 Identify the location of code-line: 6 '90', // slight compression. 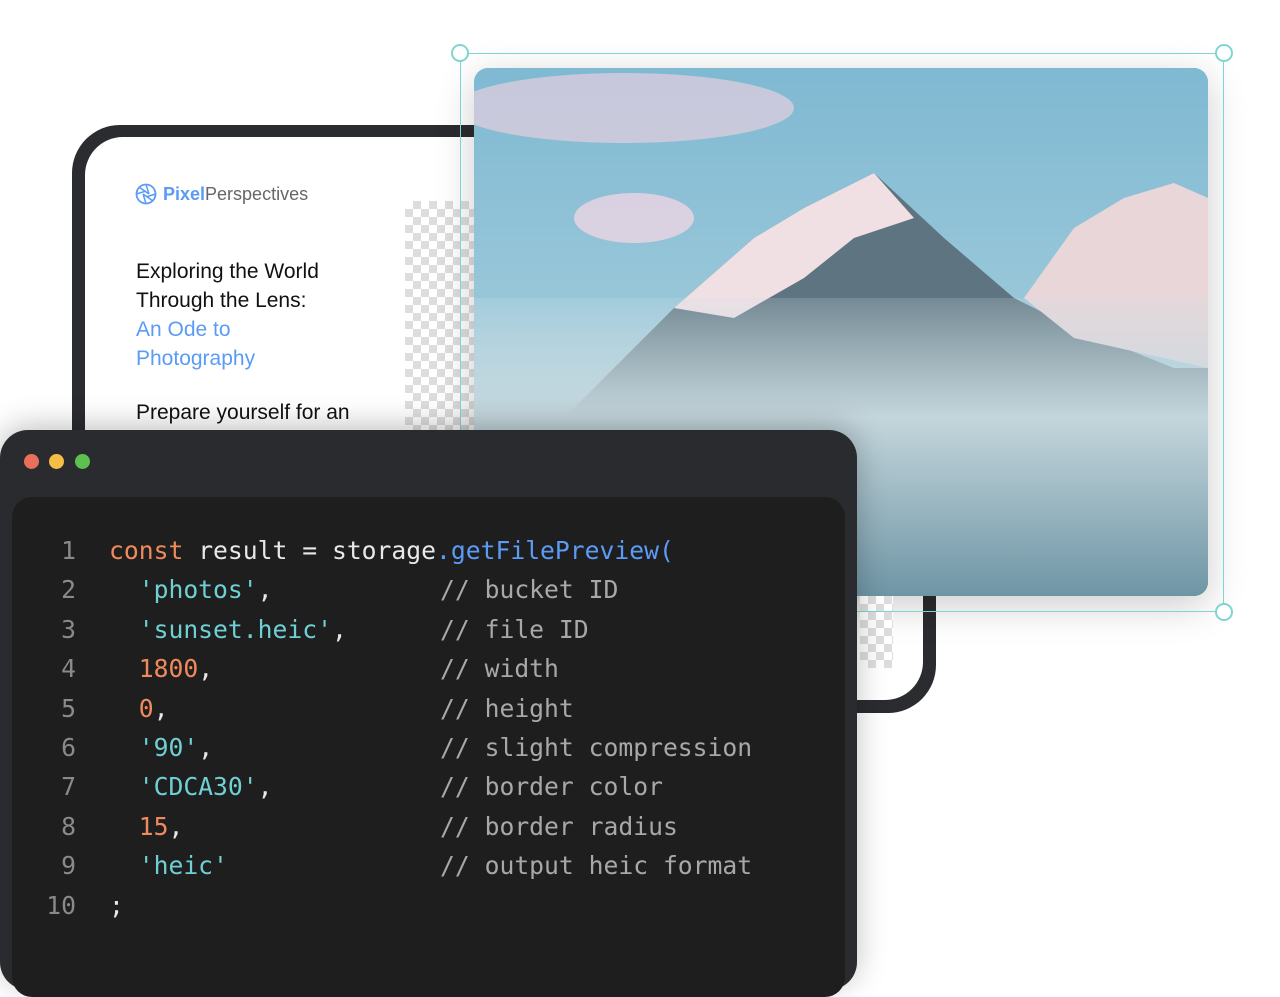
(428, 752).